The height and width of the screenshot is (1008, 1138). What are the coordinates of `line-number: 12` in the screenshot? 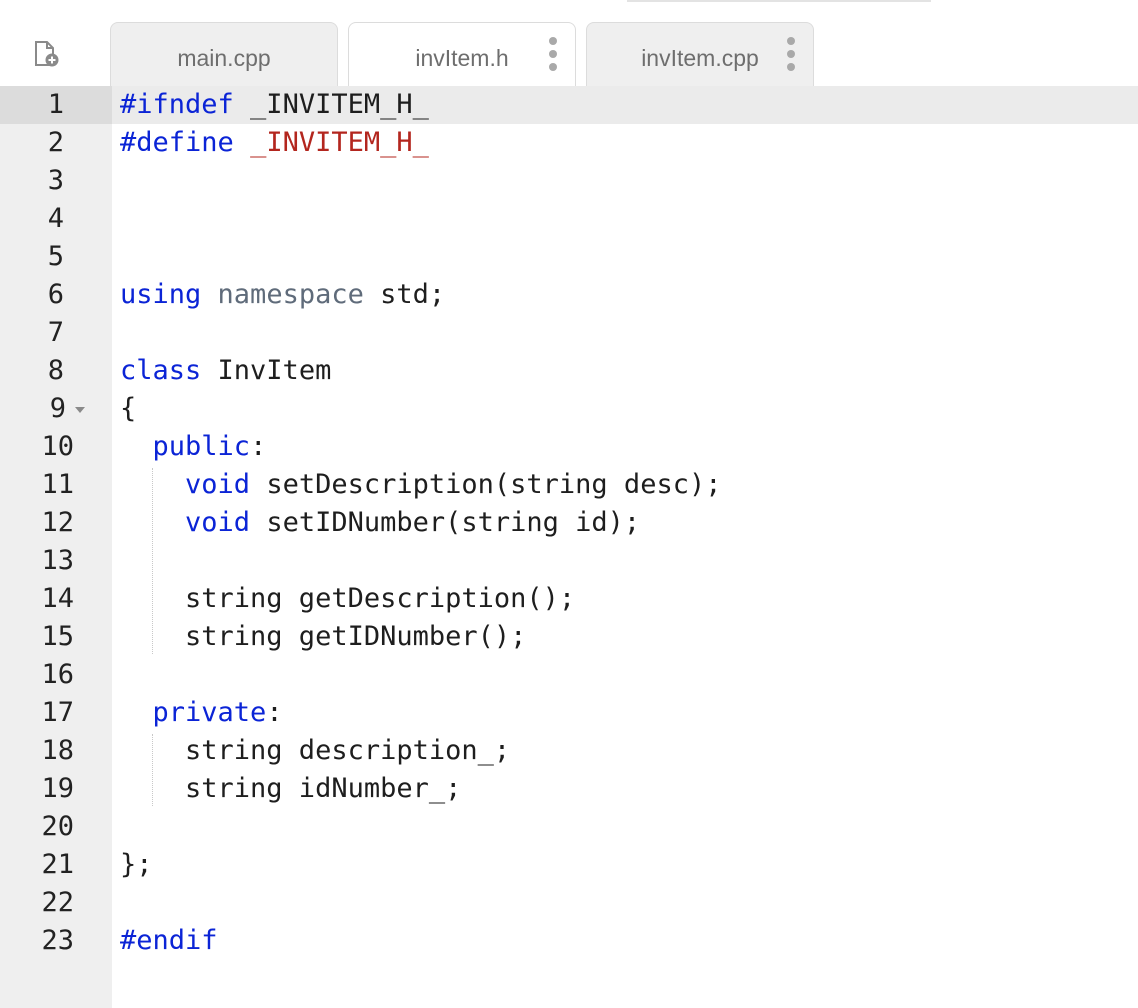 It's located at (57, 522).